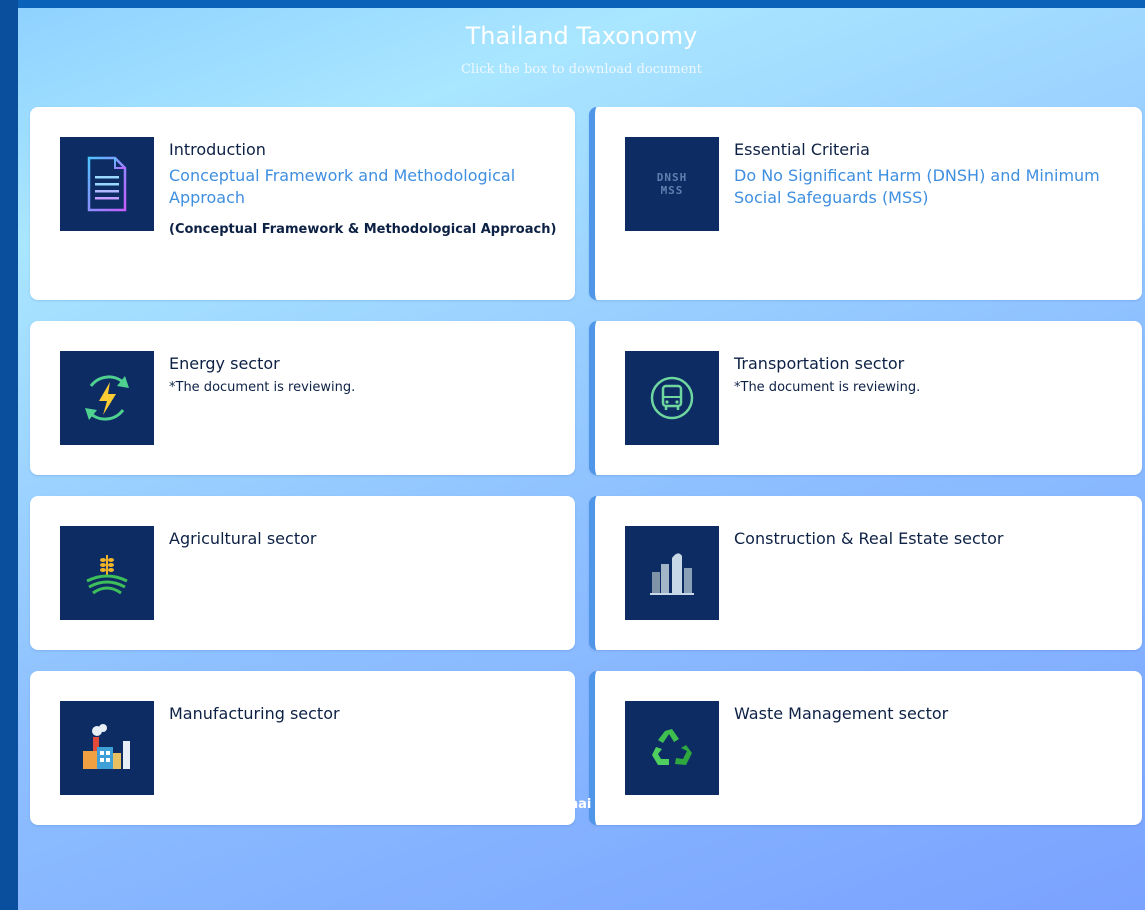  What do you see at coordinates (302, 748) in the screenshot?
I see `card-manufacturing-sector: Manufacturing sector` at bounding box center [302, 748].